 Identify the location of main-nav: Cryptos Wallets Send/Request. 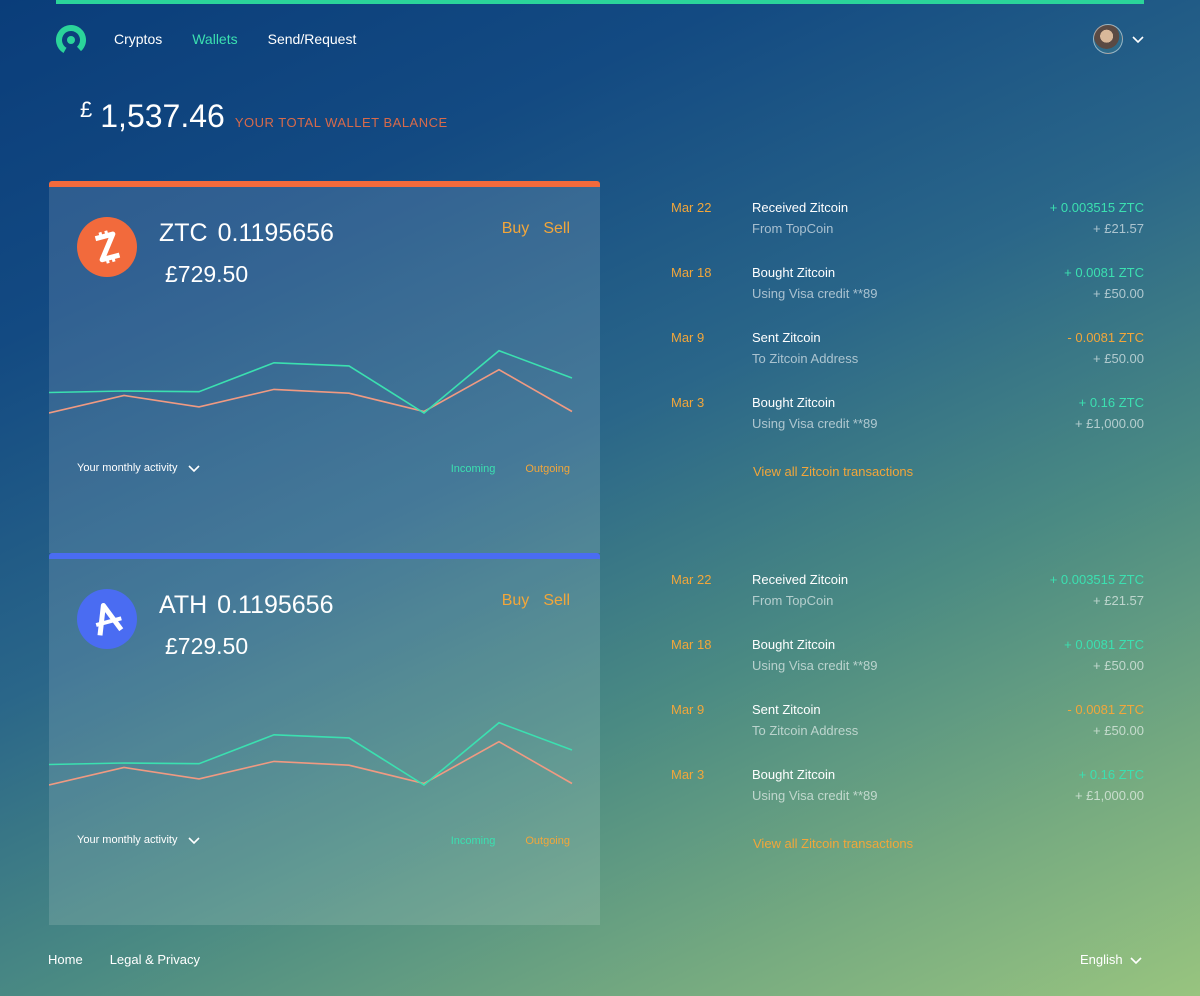
(235, 39).